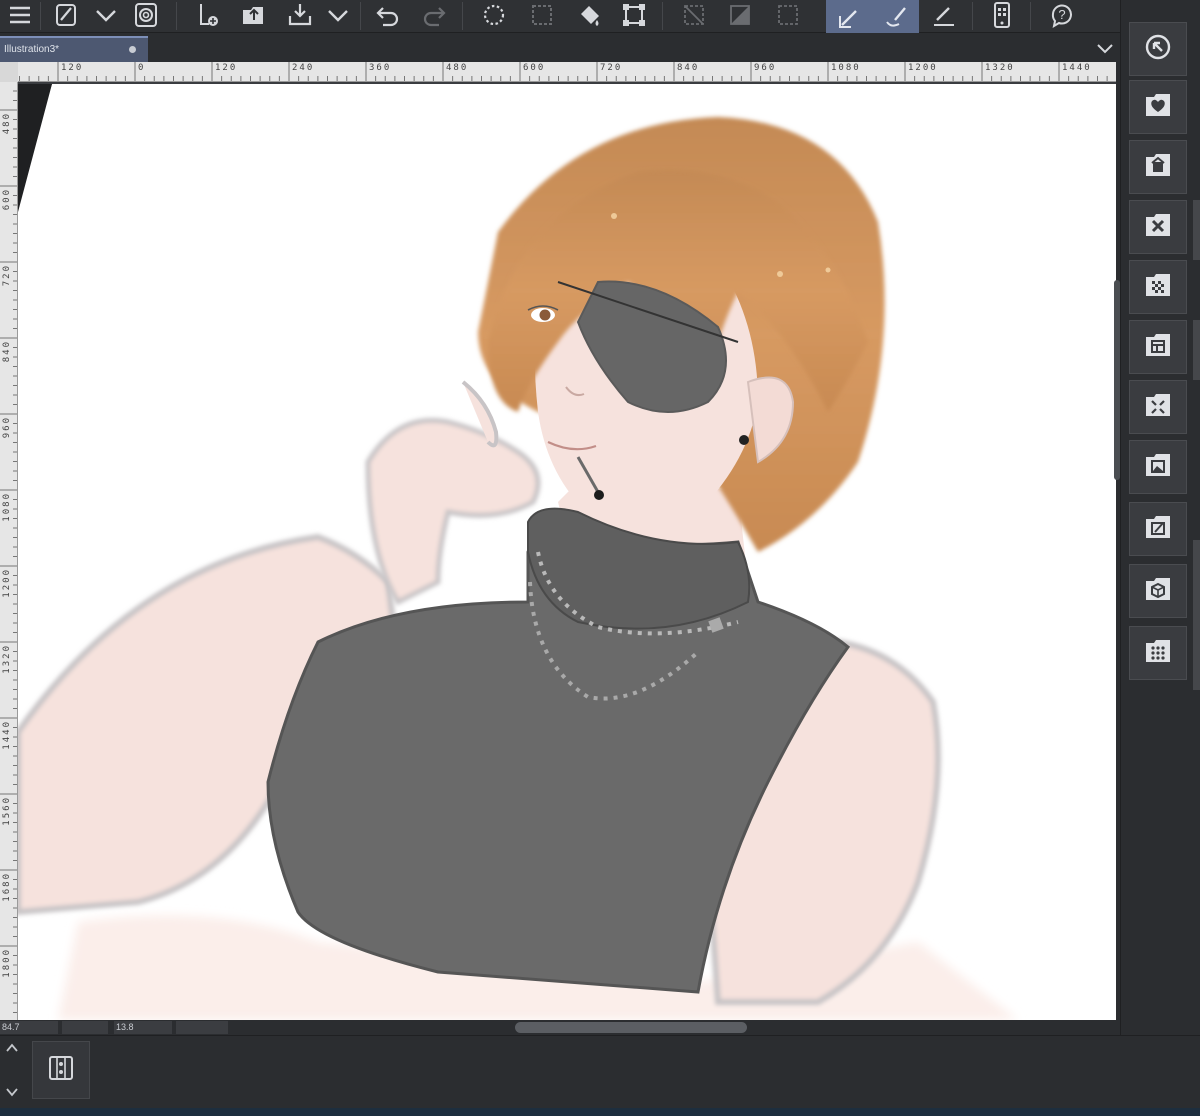 The width and height of the screenshot is (1200, 1116). I want to click on ruler-label: 1680, so click(7, 887).